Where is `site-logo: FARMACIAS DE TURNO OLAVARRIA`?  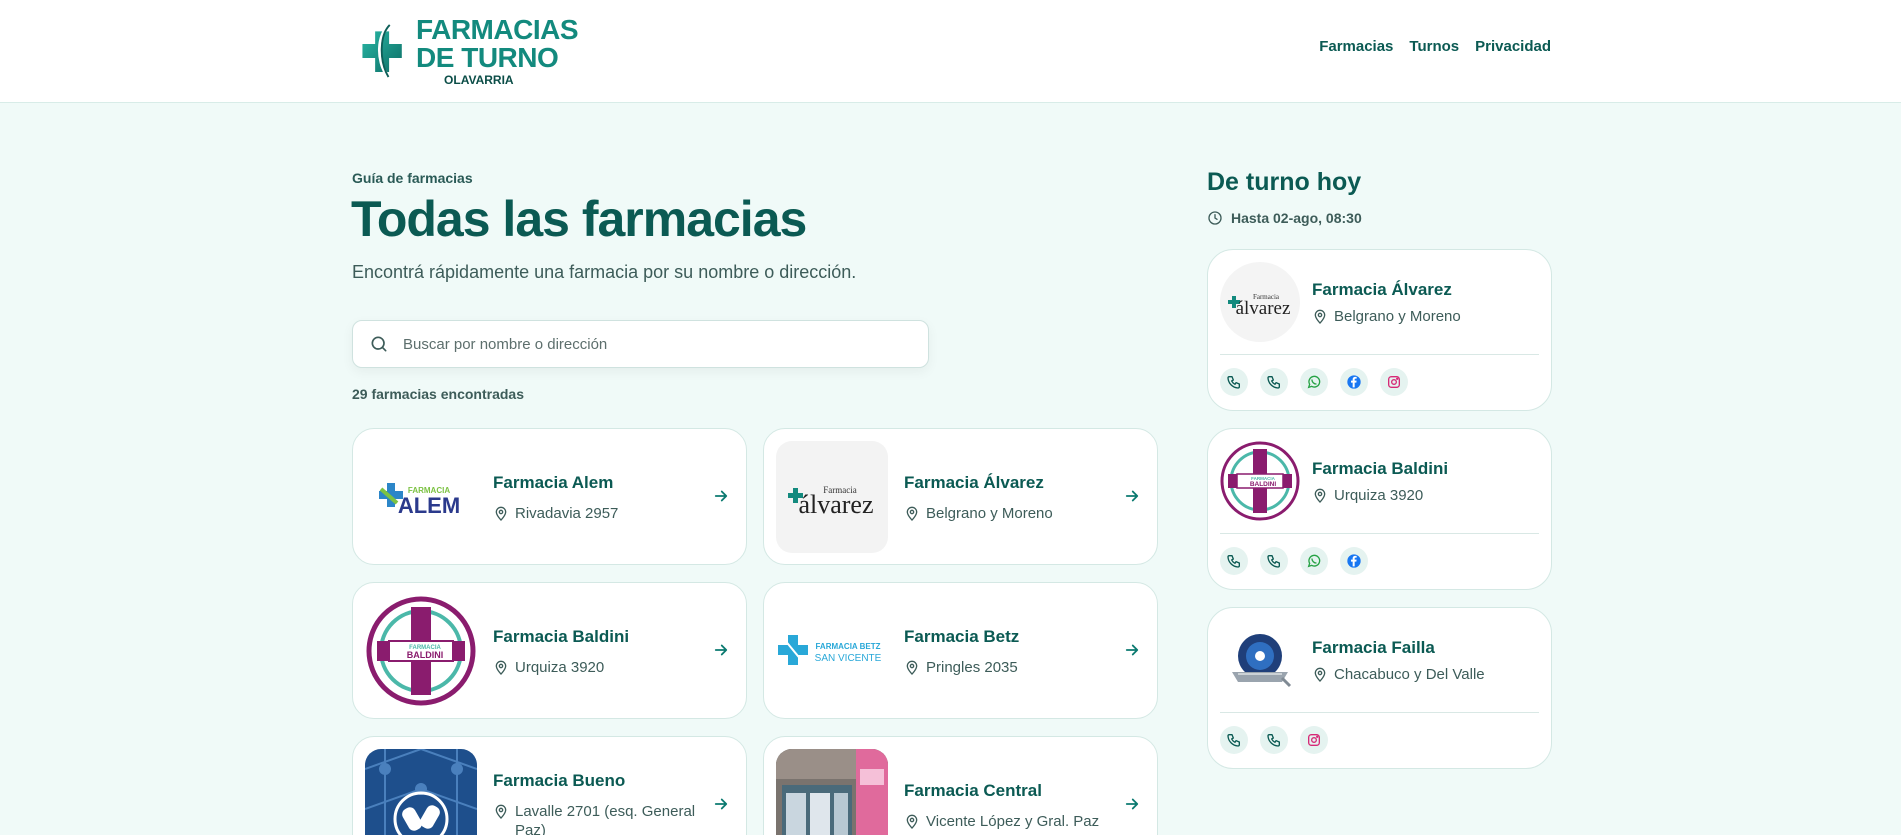
site-logo: FARMACIAS DE TURNO OLAVARRIA is located at coordinates (468, 51).